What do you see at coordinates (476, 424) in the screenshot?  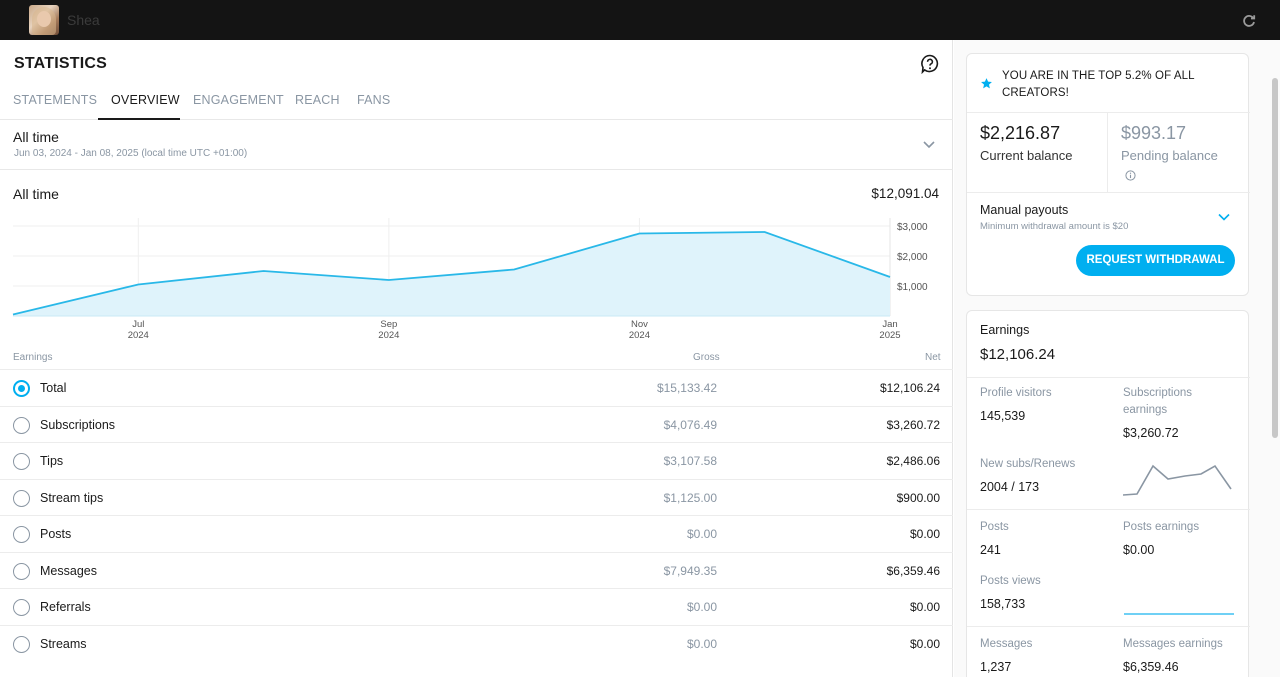 I see `table-row: Subscriptions $4,076.49 $3,260.72` at bounding box center [476, 424].